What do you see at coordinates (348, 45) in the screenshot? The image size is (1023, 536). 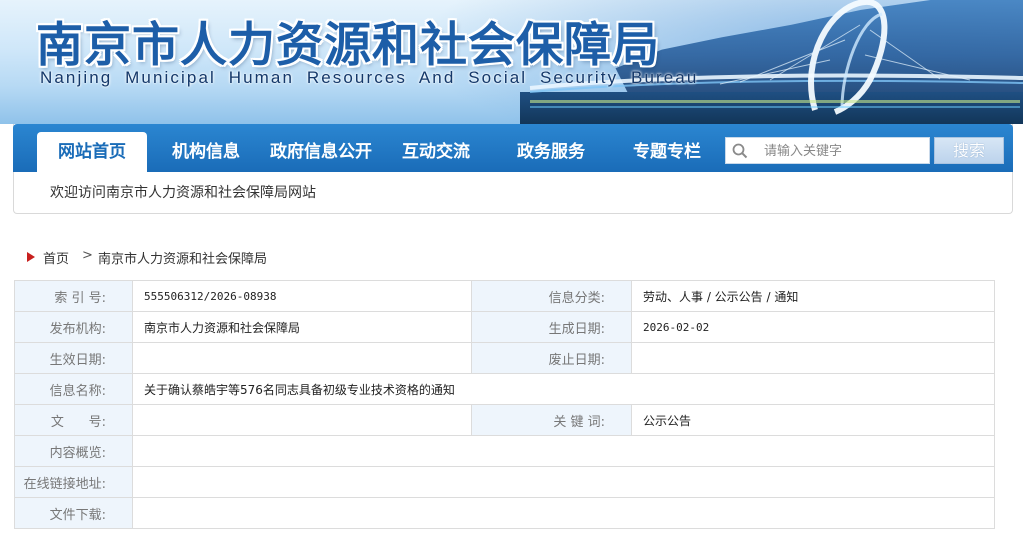 I see `site-title: 南京市人力资源和社会保障局` at bounding box center [348, 45].